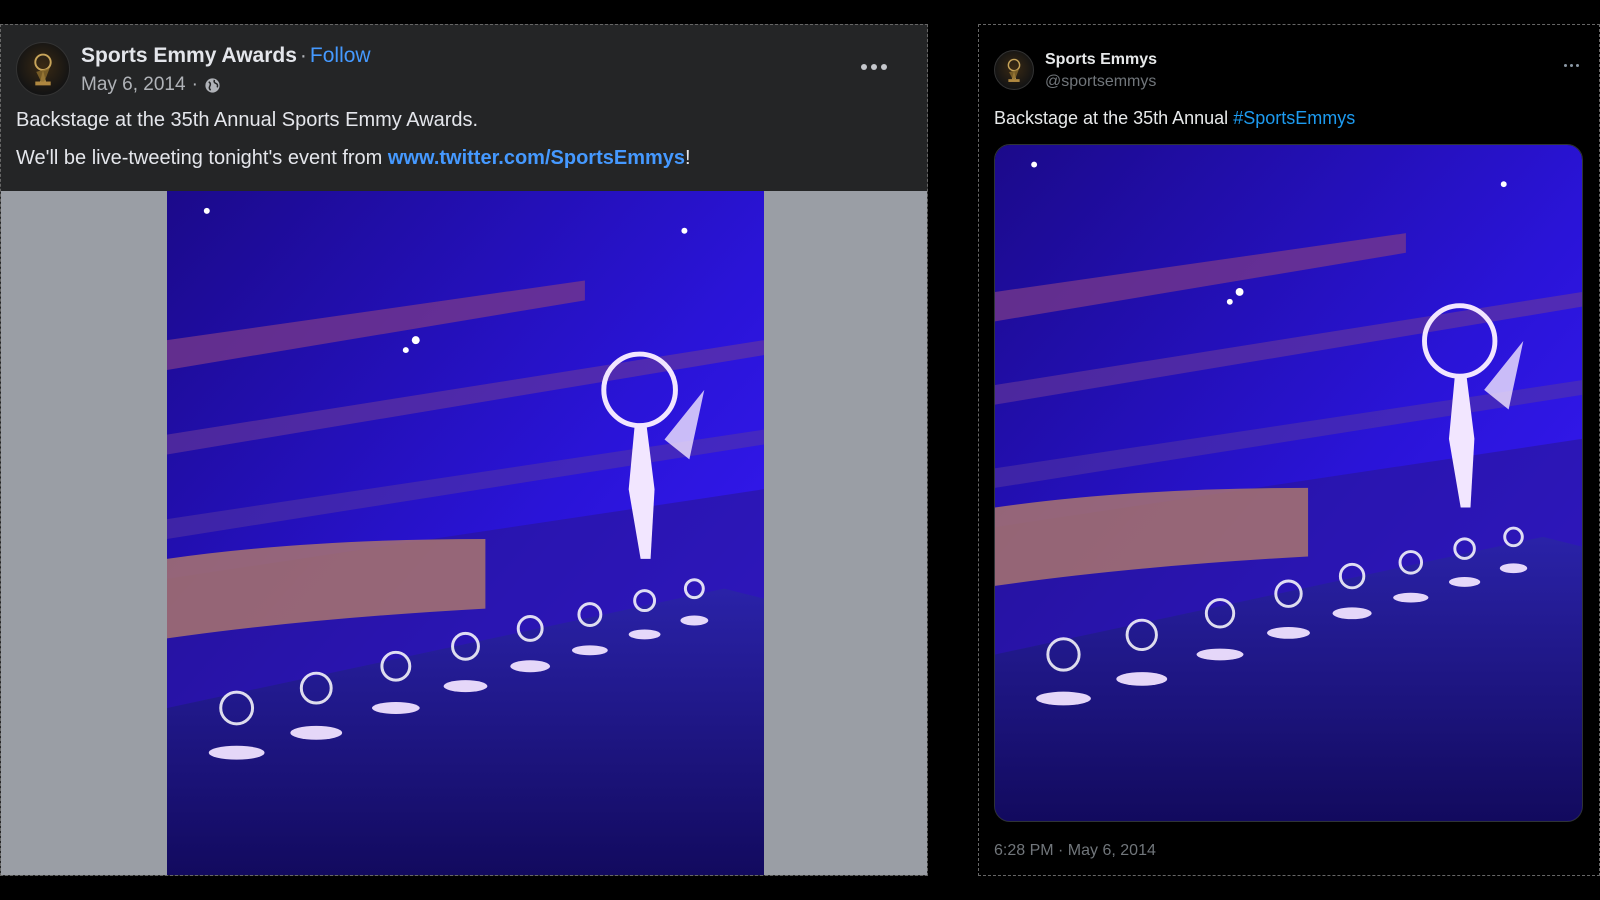 This screenshot has height=900, width=1600. I want to click on hashtag-link: #SportsEmmys, so click(1294, 118).